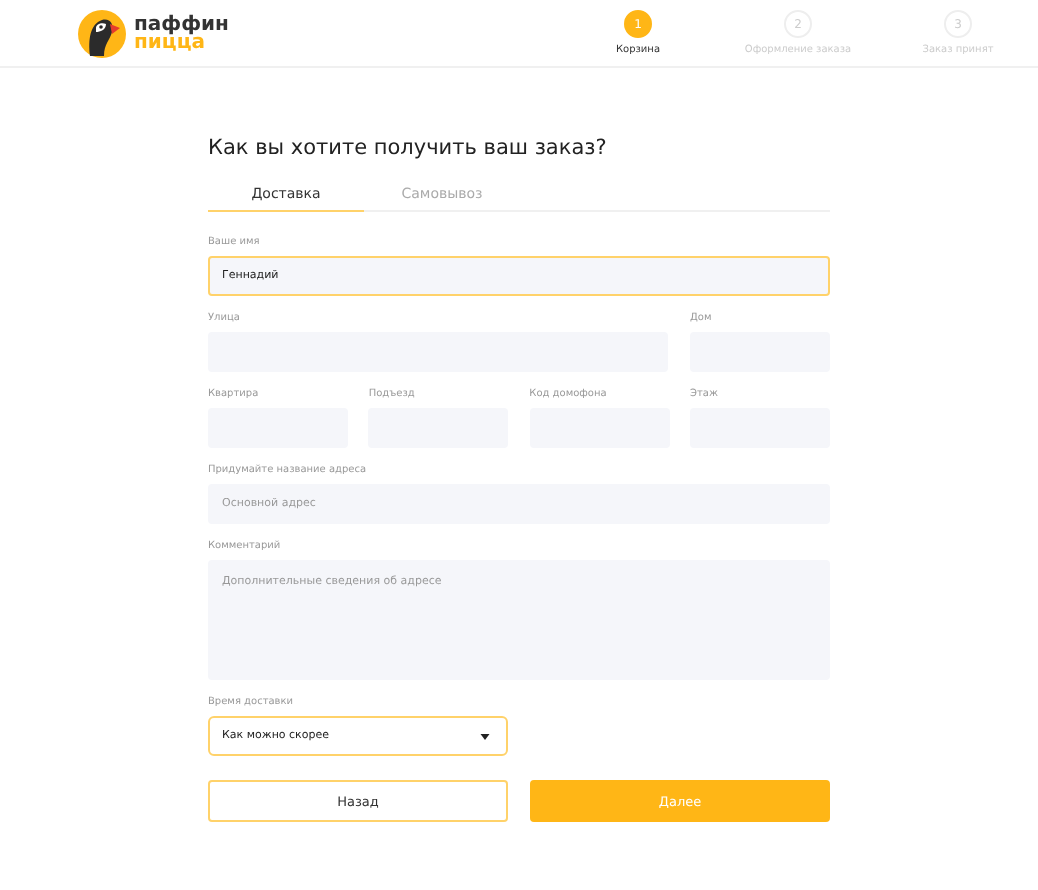 Image resolution: width=1038 pixels, height=890 pixels. Describe the element at coordinates (169, 42) in the screenshot. I see `logo-wordmark-bottom: пицца` at that location.